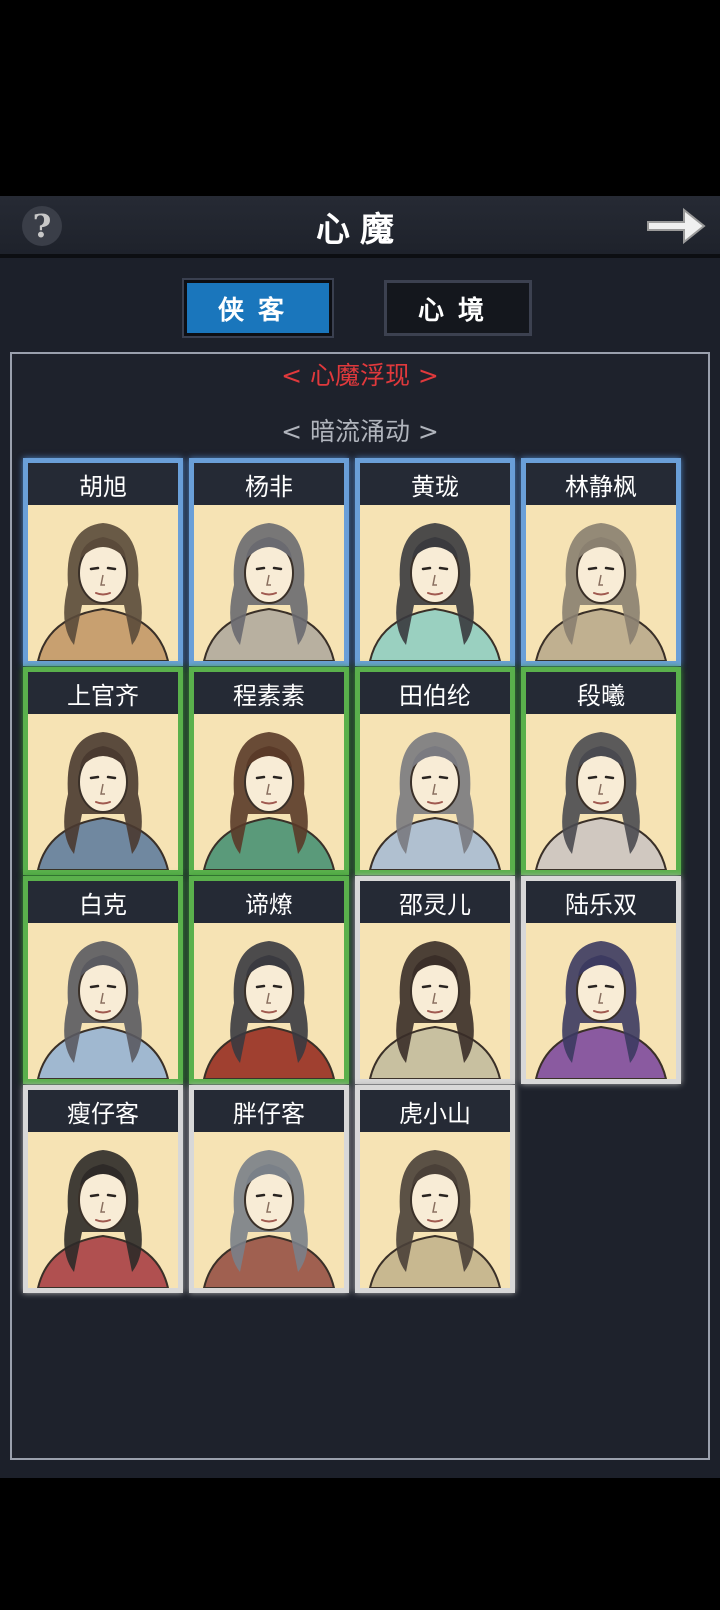 The height and width of the screenshot is (1610, 720). I want to click on character-card: 上官齐, so click(103, 771).